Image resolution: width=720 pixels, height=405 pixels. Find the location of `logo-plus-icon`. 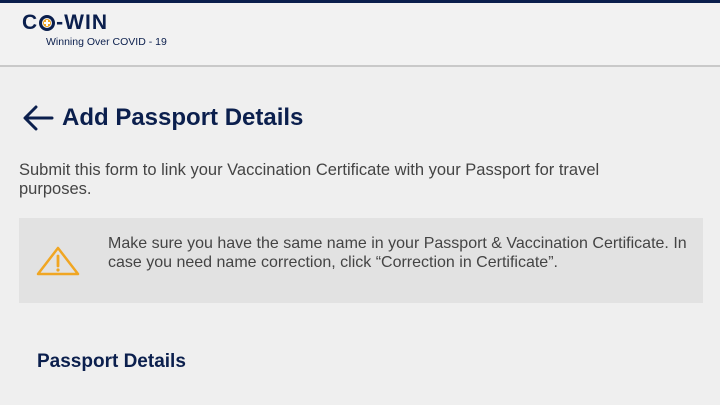

logo-plus-icon is located at coordinates (47, 23).